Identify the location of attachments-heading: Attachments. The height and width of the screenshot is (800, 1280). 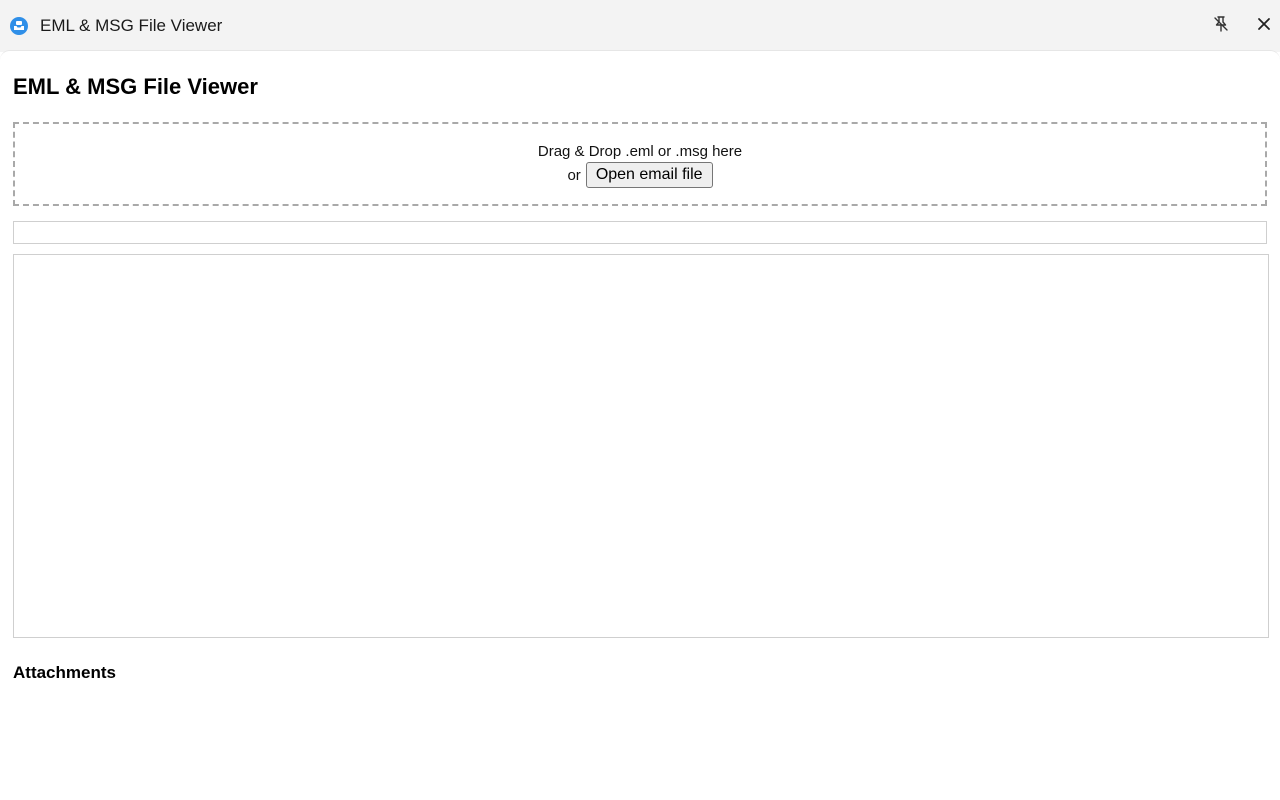
(64, 672).